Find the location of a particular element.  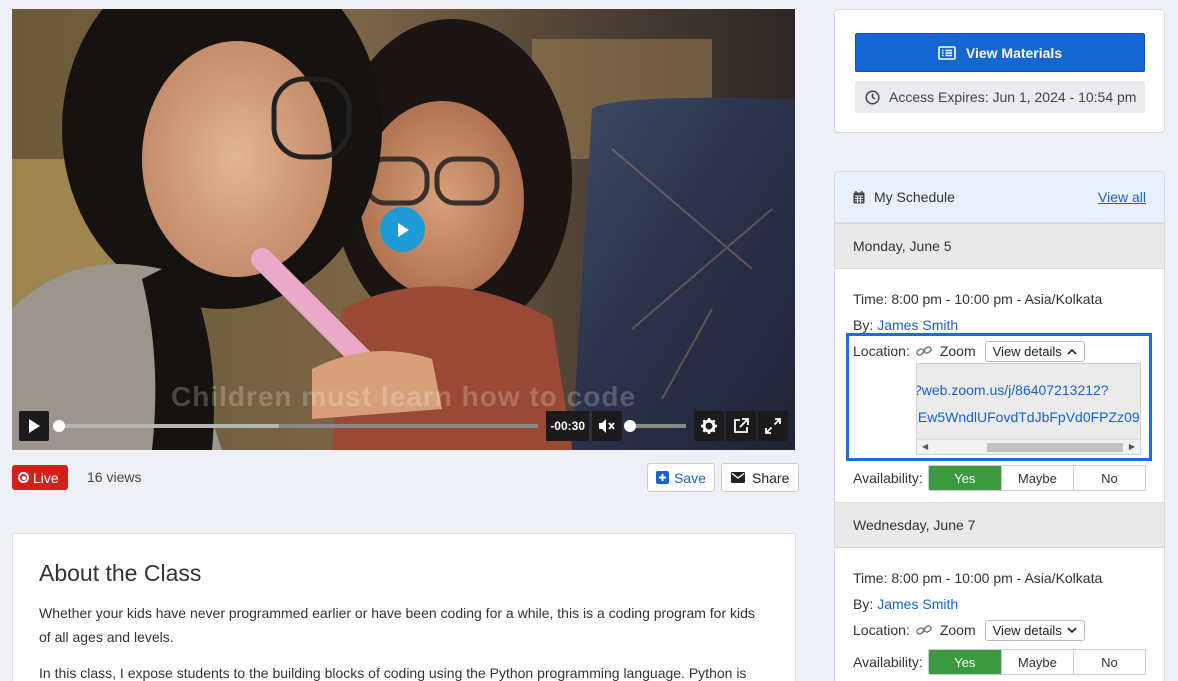

external-link-icon is located at coordinates (741, 425).